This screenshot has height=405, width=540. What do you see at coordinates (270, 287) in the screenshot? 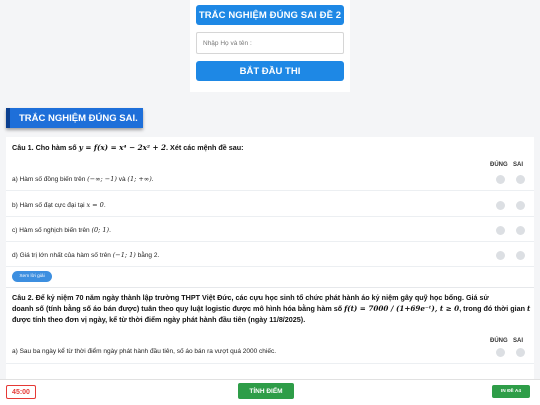
I see `question-divider` at bounding box center [270, 287].